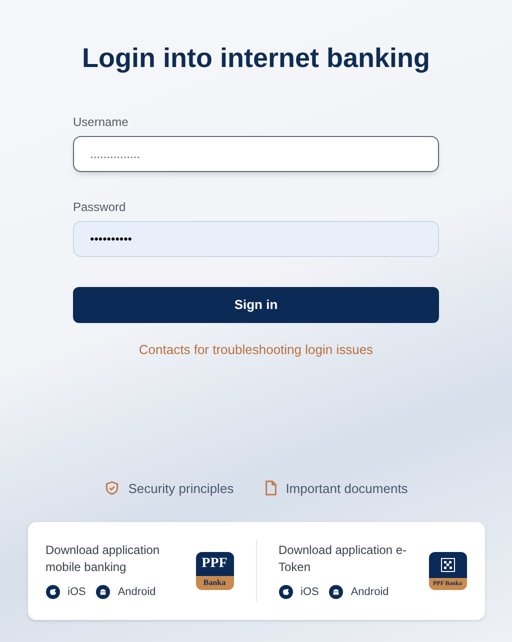 This screenshot has height=642, width=512. I want to click on app-logo: PPF Banka, so click(215, 571).